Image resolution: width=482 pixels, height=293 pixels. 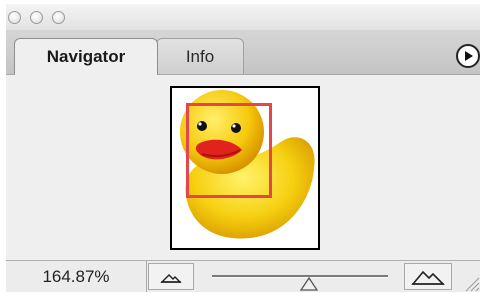 I want to click on resize-grip-icon, so click(x=471, y=283).